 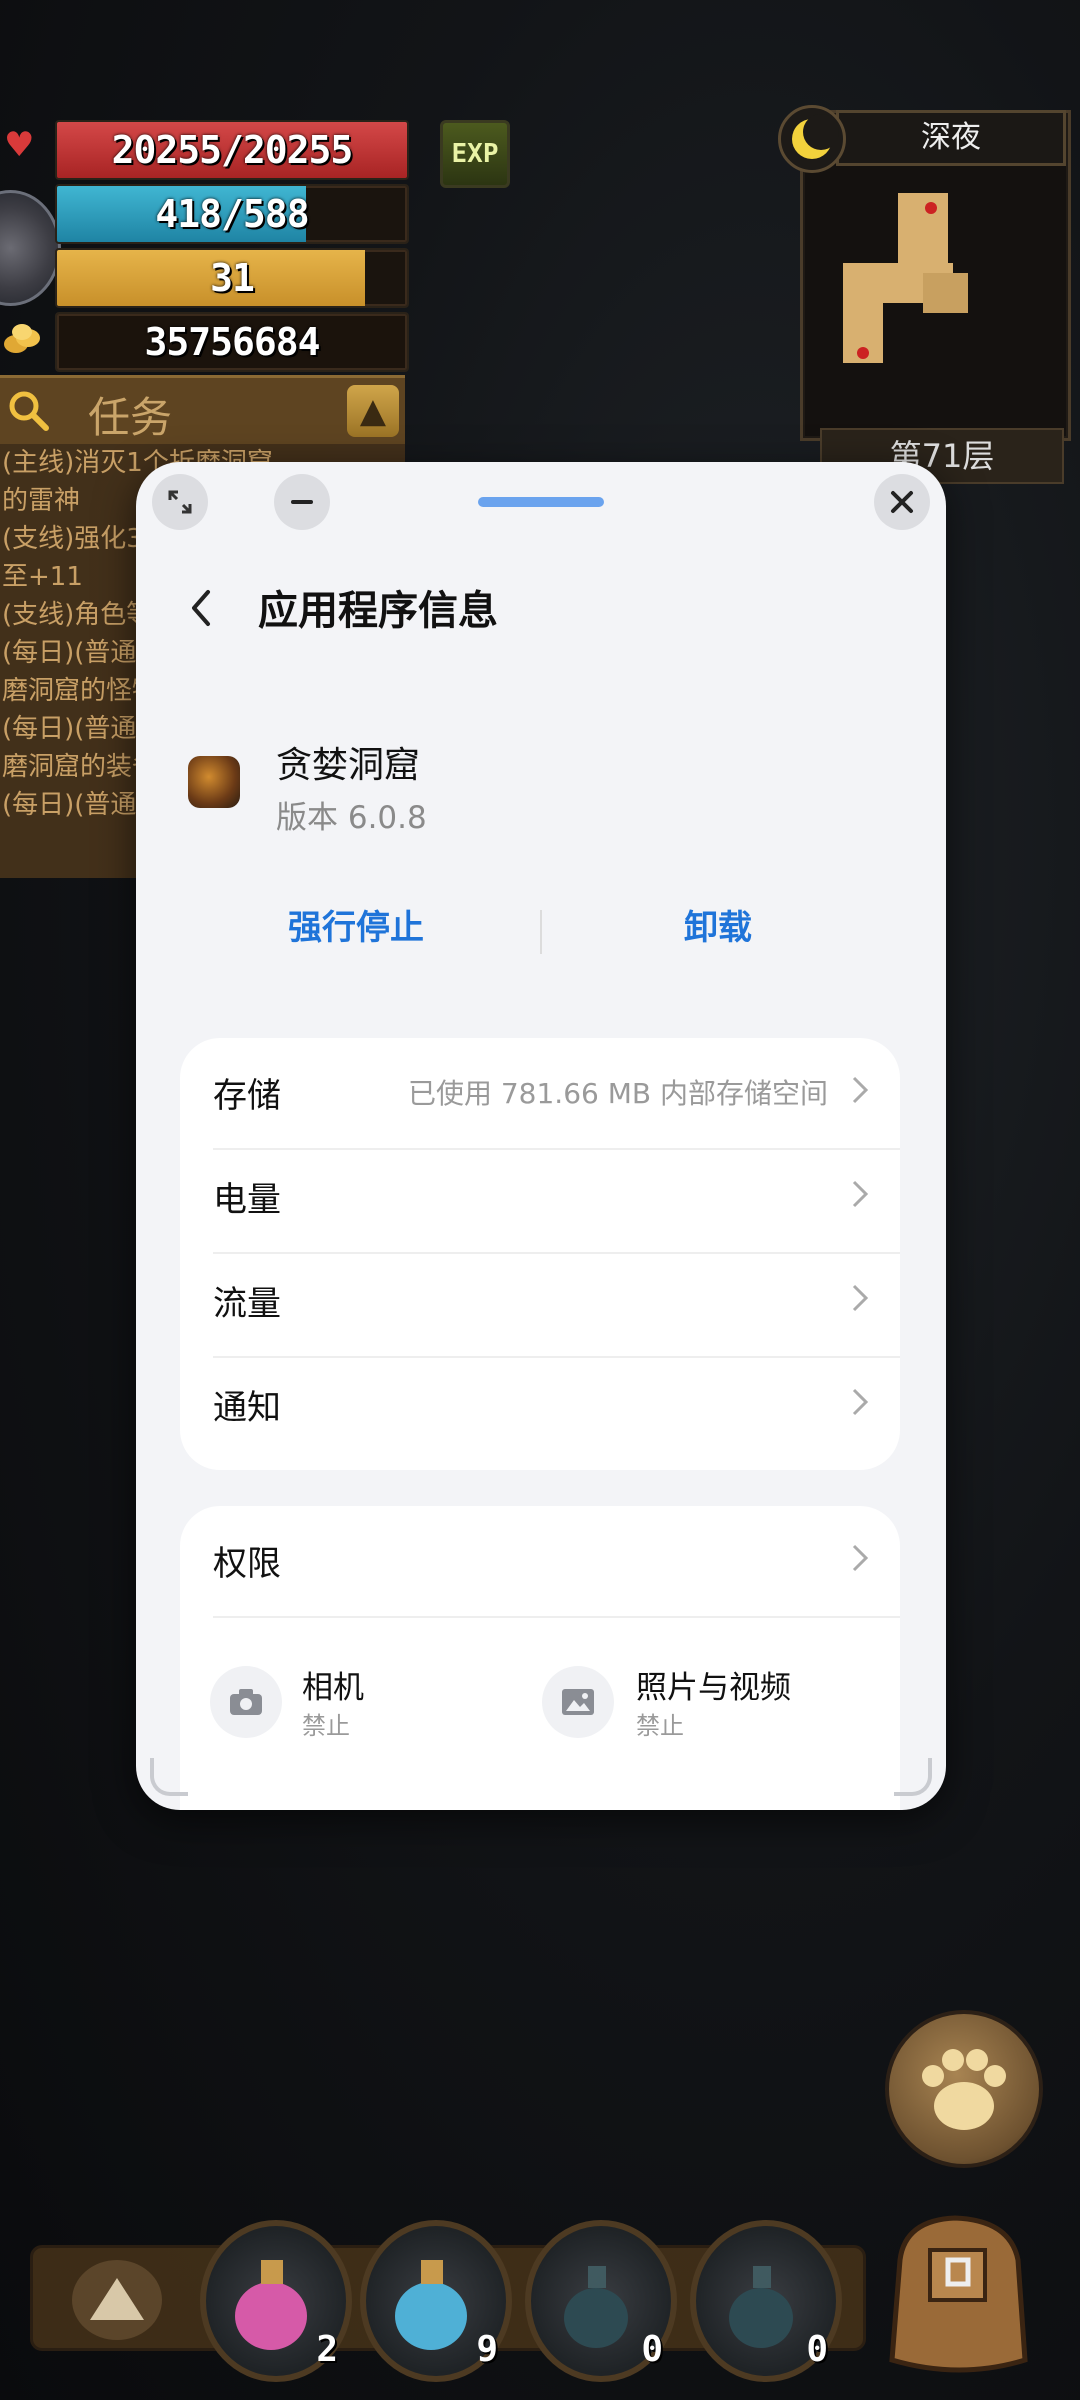 I want to click on gold-text: 35756684, so click(x=232, y=342).